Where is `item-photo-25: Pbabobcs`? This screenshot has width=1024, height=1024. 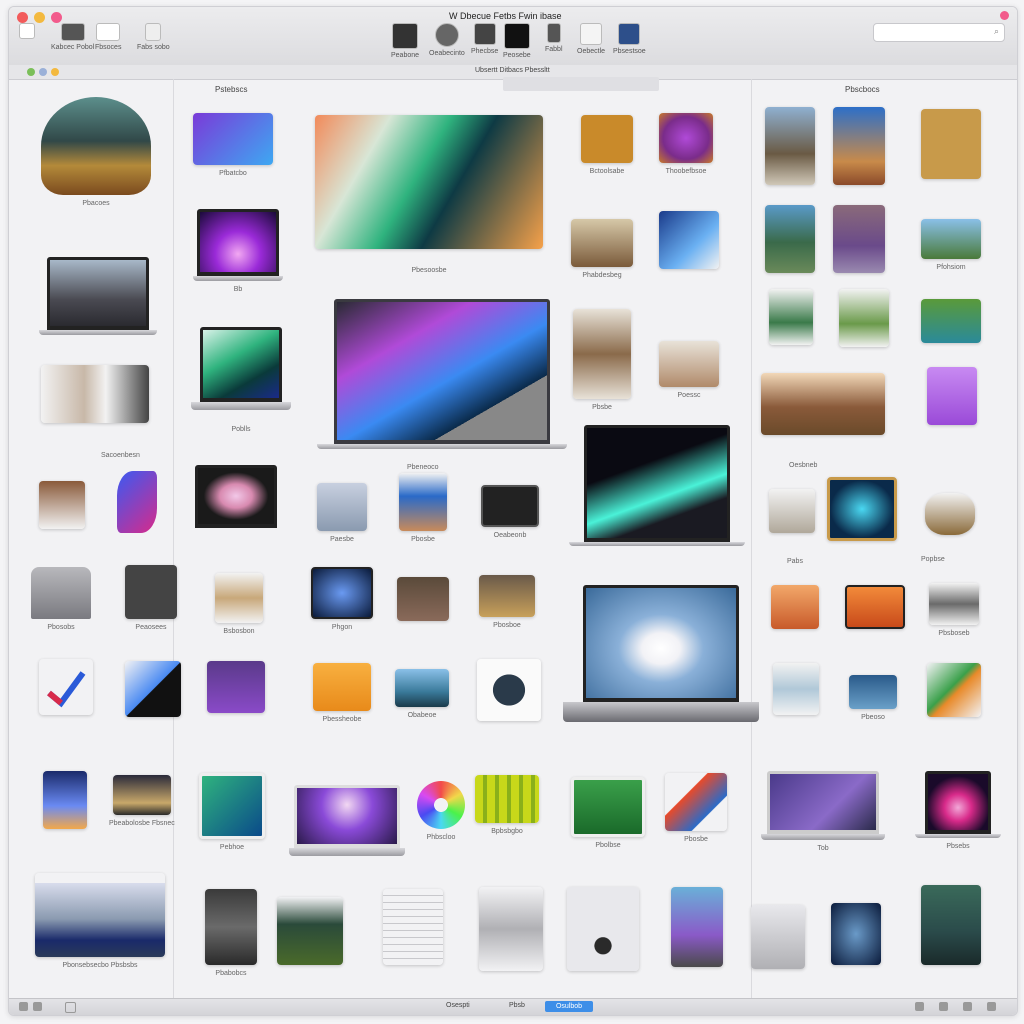
item-photo-25: Pbabobcs is located at coordinates (231, 933).